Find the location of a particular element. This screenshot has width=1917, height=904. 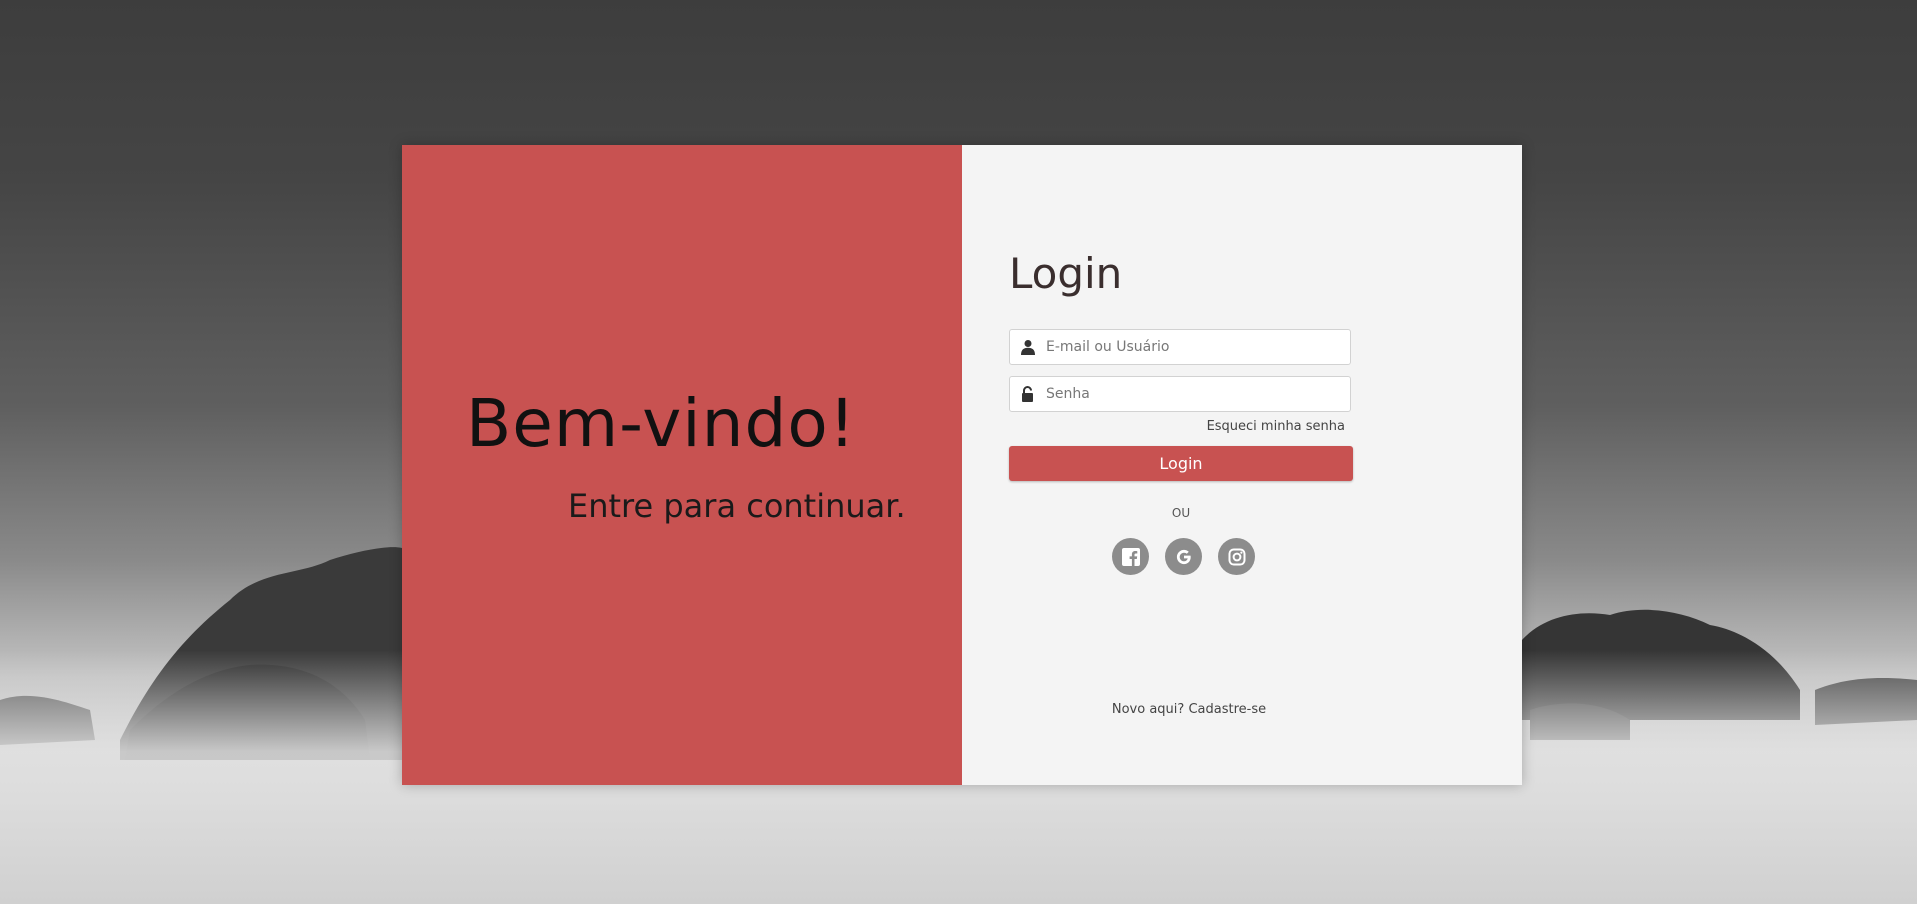

google-button is located at coordinates (1183, 556).